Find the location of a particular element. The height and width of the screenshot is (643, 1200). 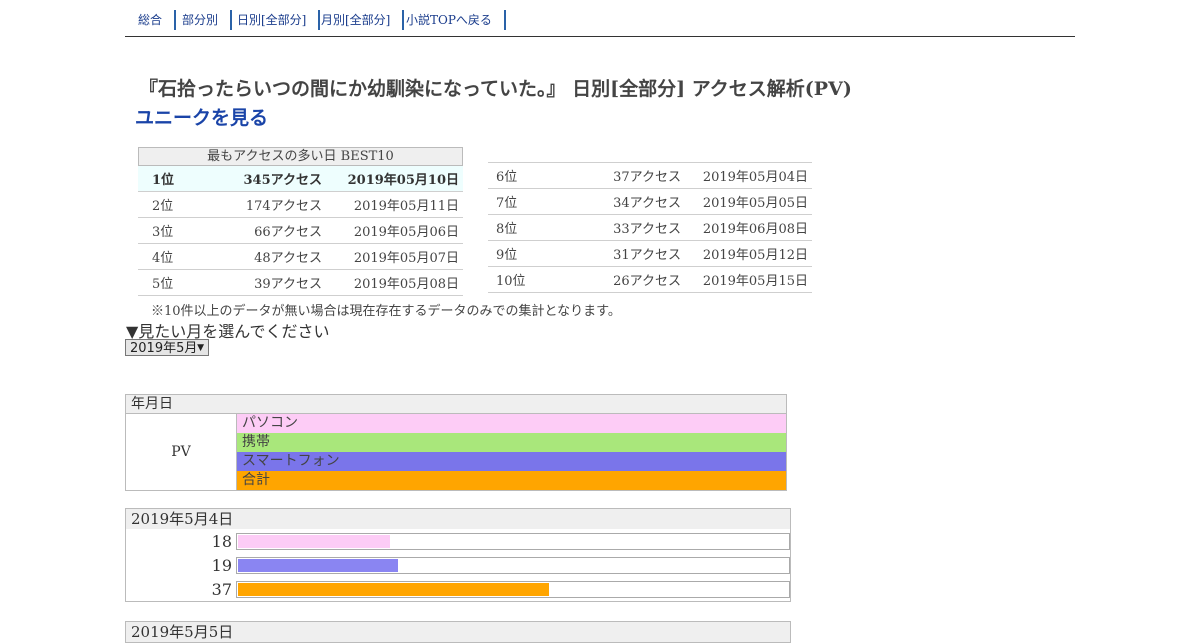

best10-note: ※10件以上のデータが無い場合は現在存在するデータのみでの集計となります。 is located at coordinates (386, 311).